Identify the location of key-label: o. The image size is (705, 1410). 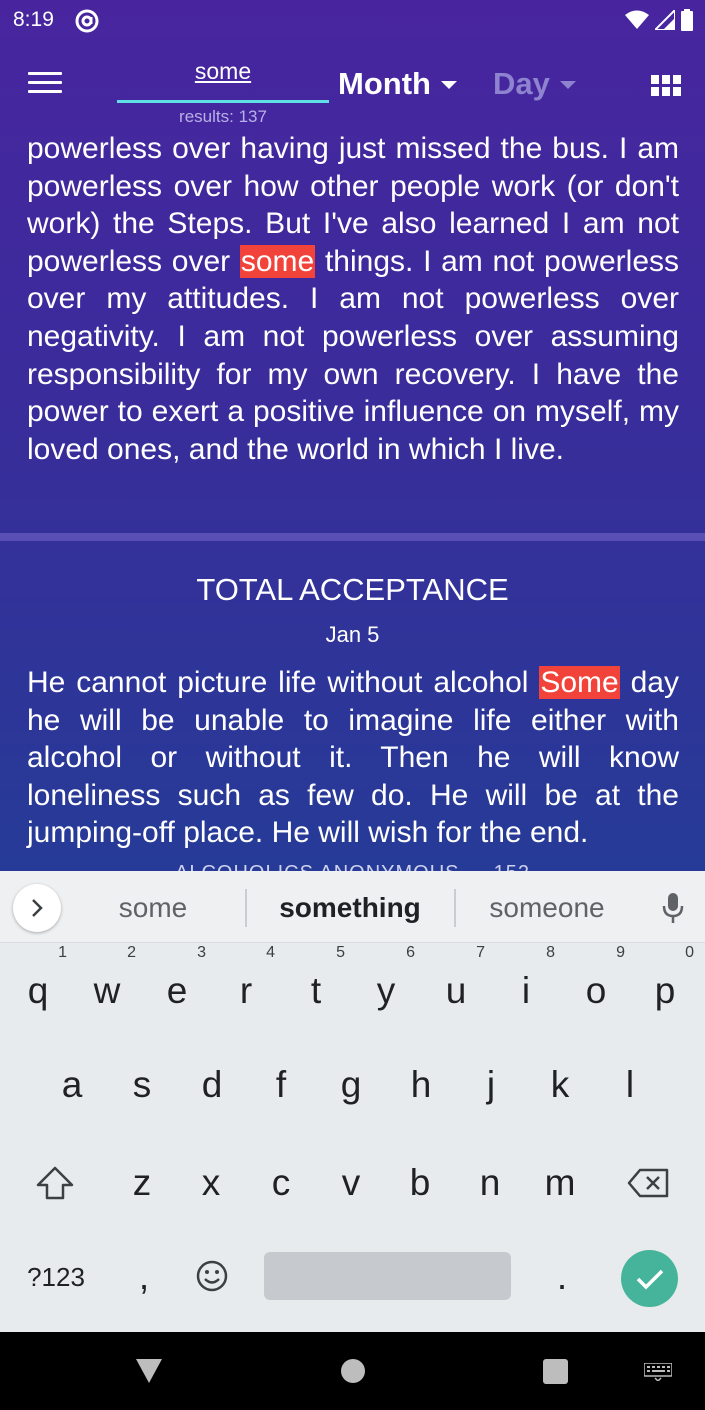
(596, 990).